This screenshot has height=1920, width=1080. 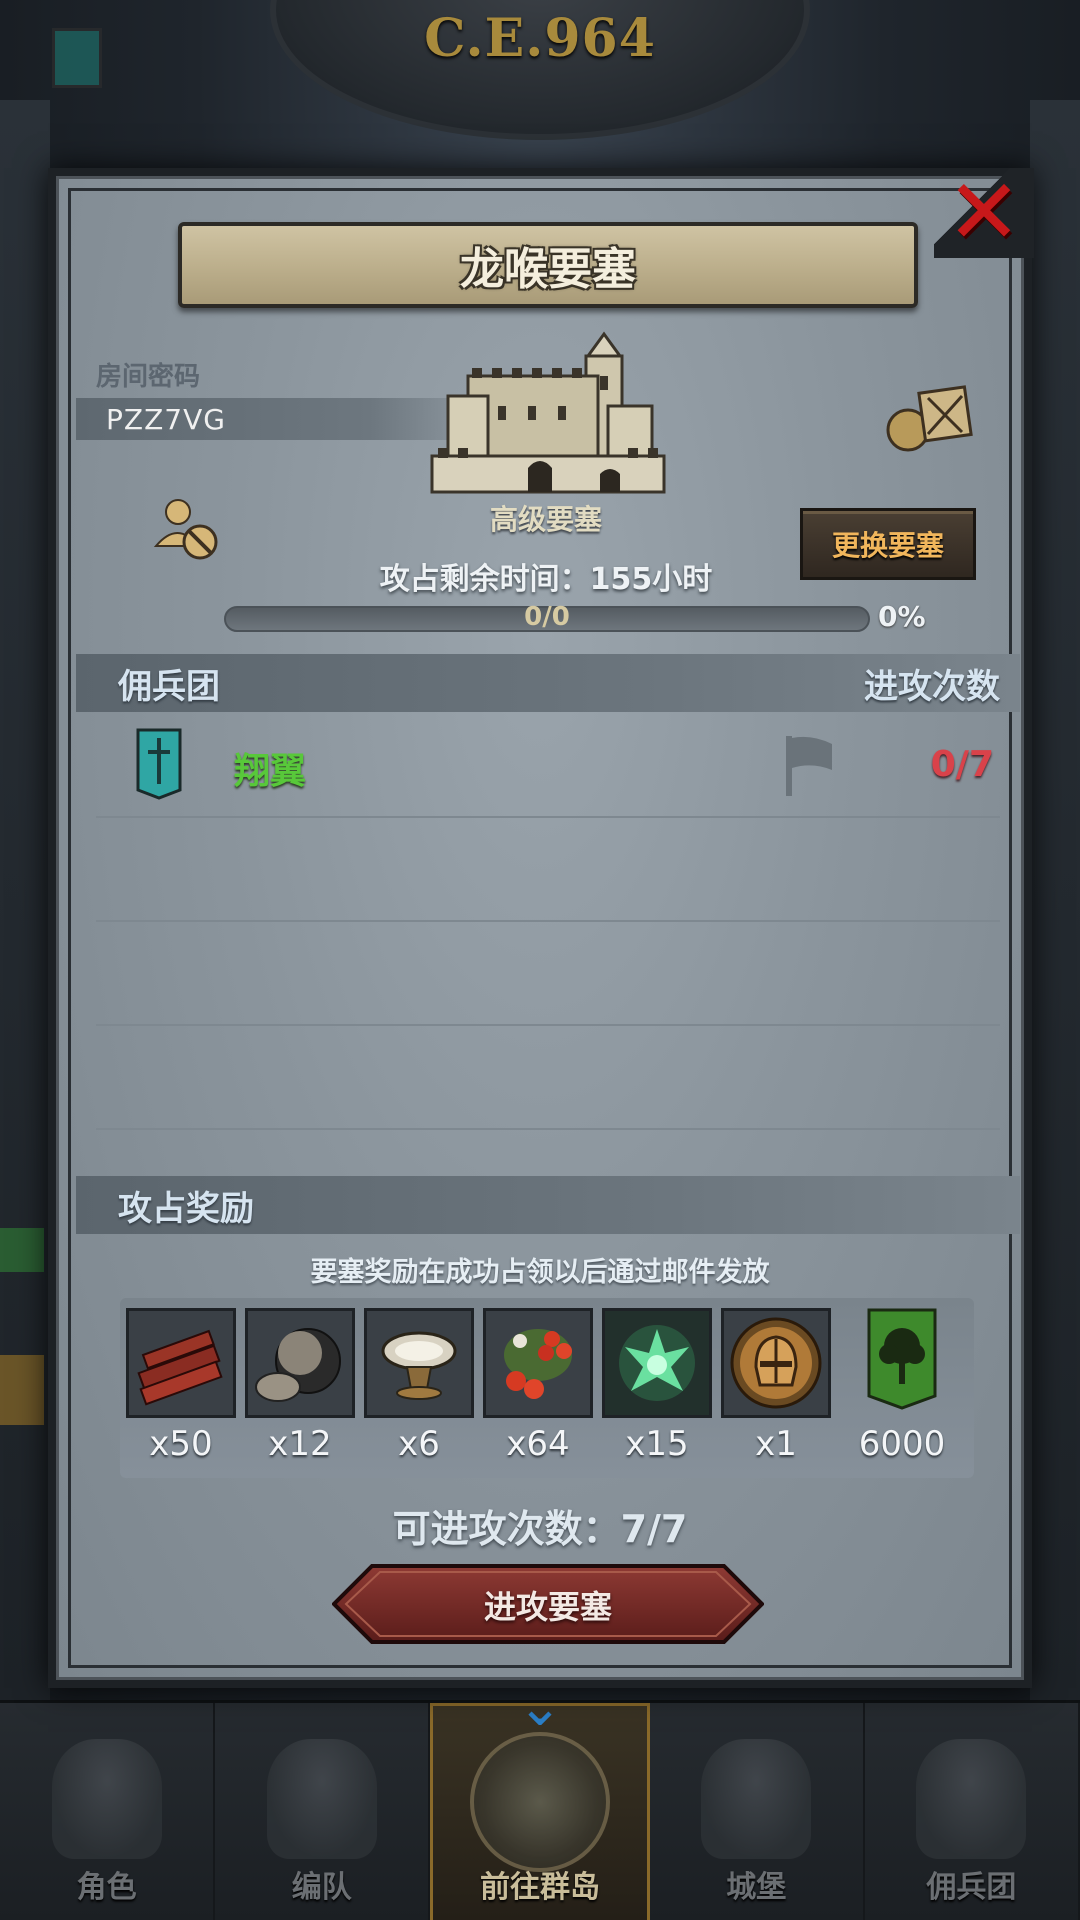 I want to click on reward-qty: x12, so click(x=300, y=1444).